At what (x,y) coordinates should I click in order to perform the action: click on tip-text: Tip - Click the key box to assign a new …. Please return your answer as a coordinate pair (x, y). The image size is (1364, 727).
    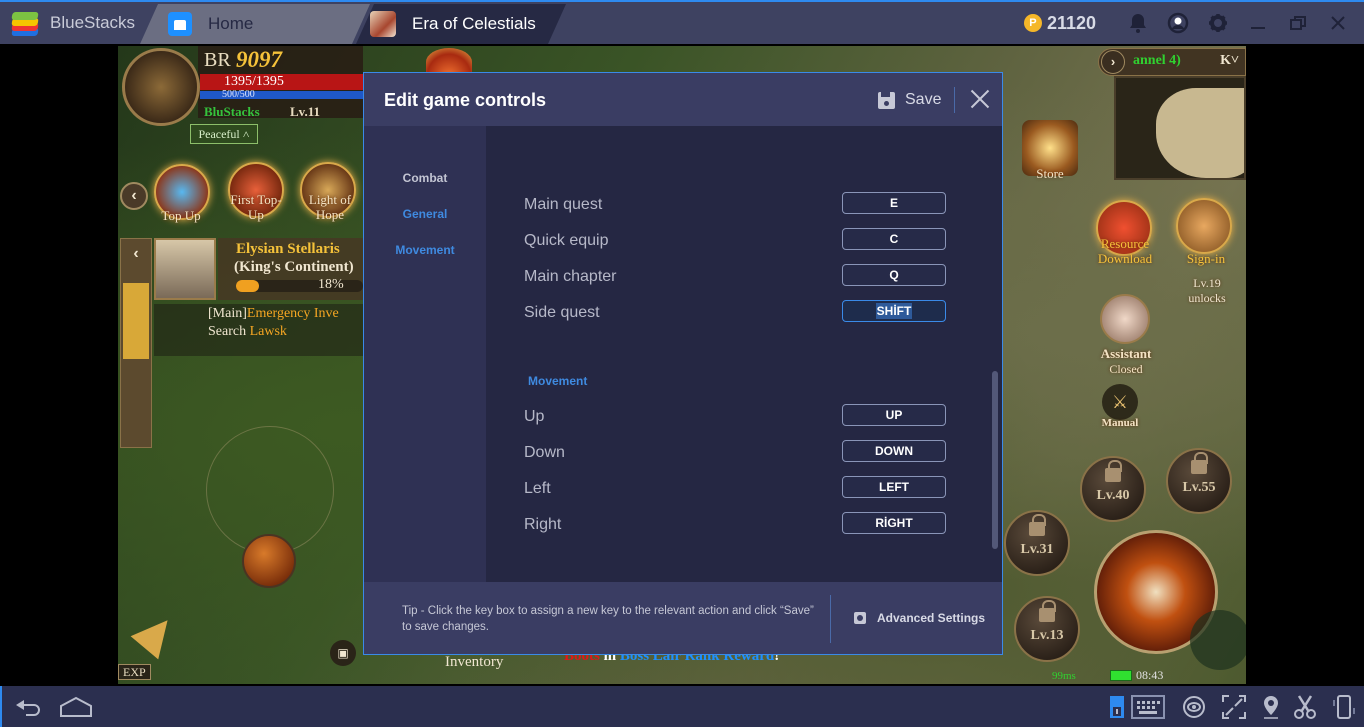
    Looking at the image, I should click on (608, 619).